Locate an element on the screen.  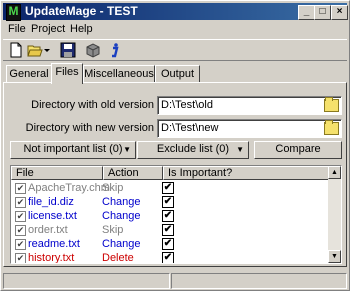
not-important-list-button: Not important list (0) ▼ is located at coordinates (73, 150).